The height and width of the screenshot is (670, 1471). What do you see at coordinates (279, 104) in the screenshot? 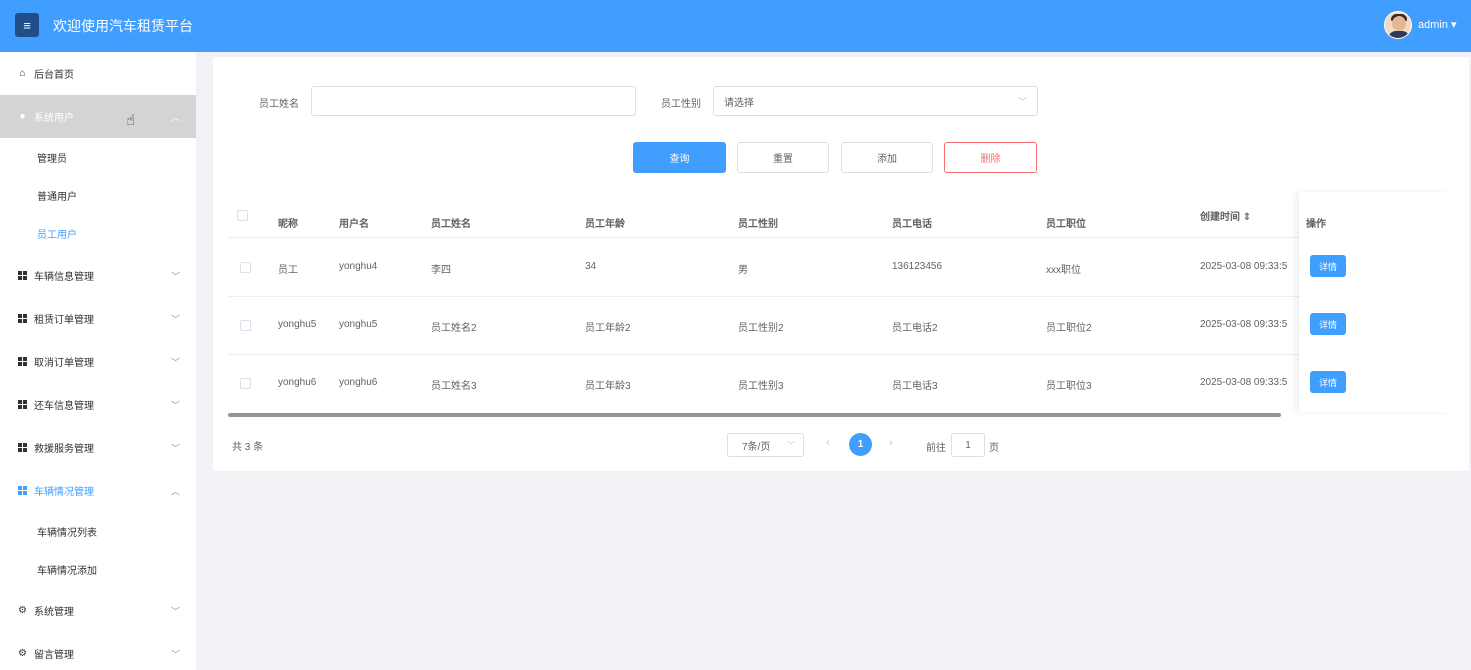
I see `name-label: 员工姓名` at bounding box center [279, 104].